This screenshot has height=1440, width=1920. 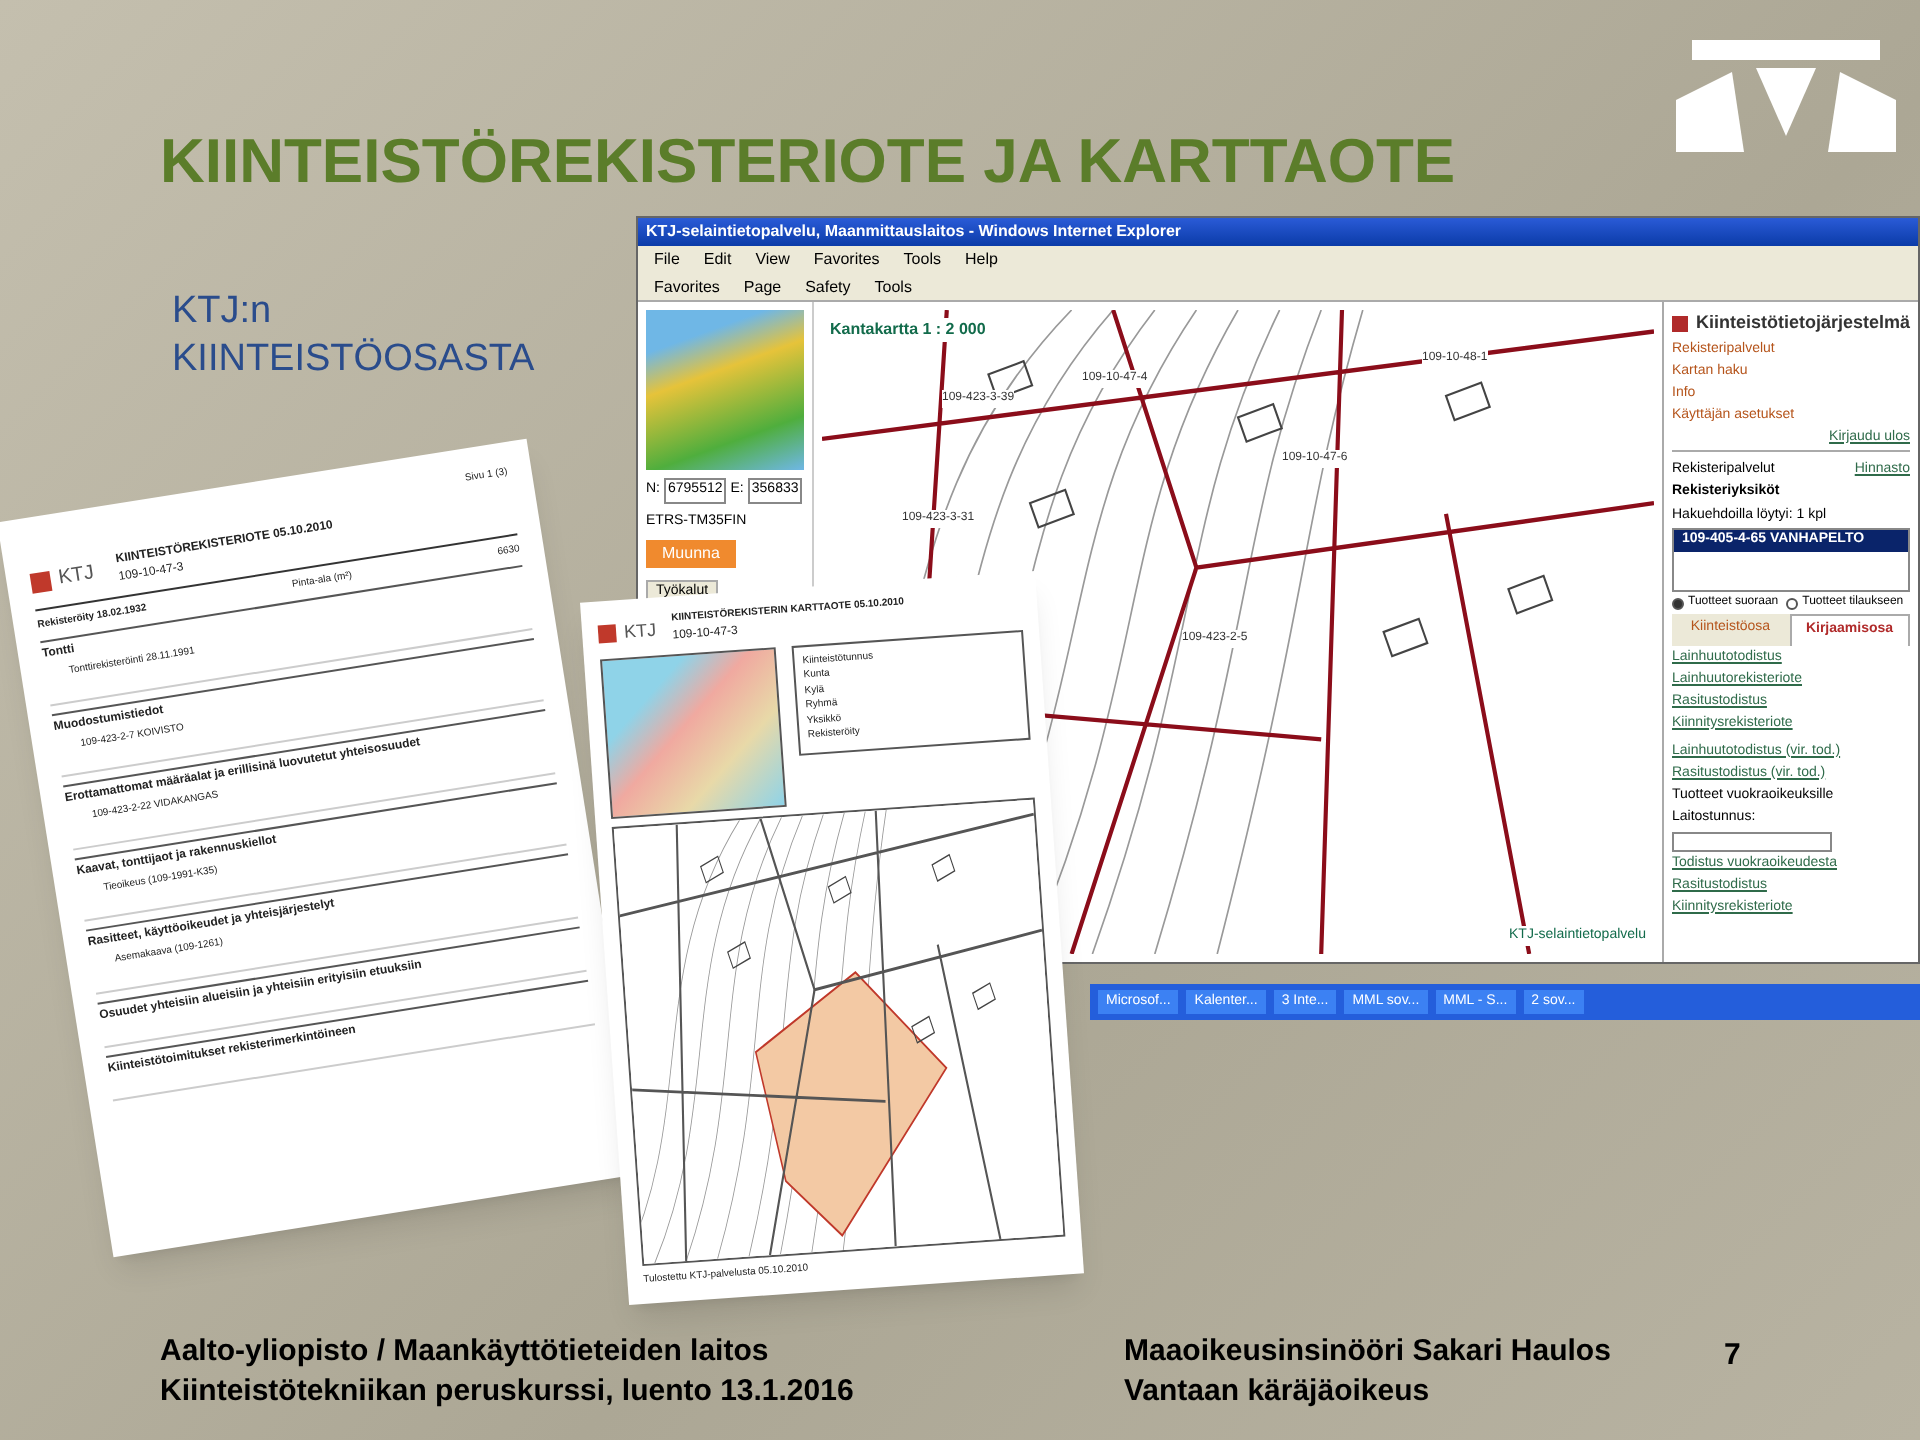 What do you see at coordinates (908, 330) in the screenshot?
I see `map-scale: Kantakartta 1 : 2 000` at bounding box center [908, 330].